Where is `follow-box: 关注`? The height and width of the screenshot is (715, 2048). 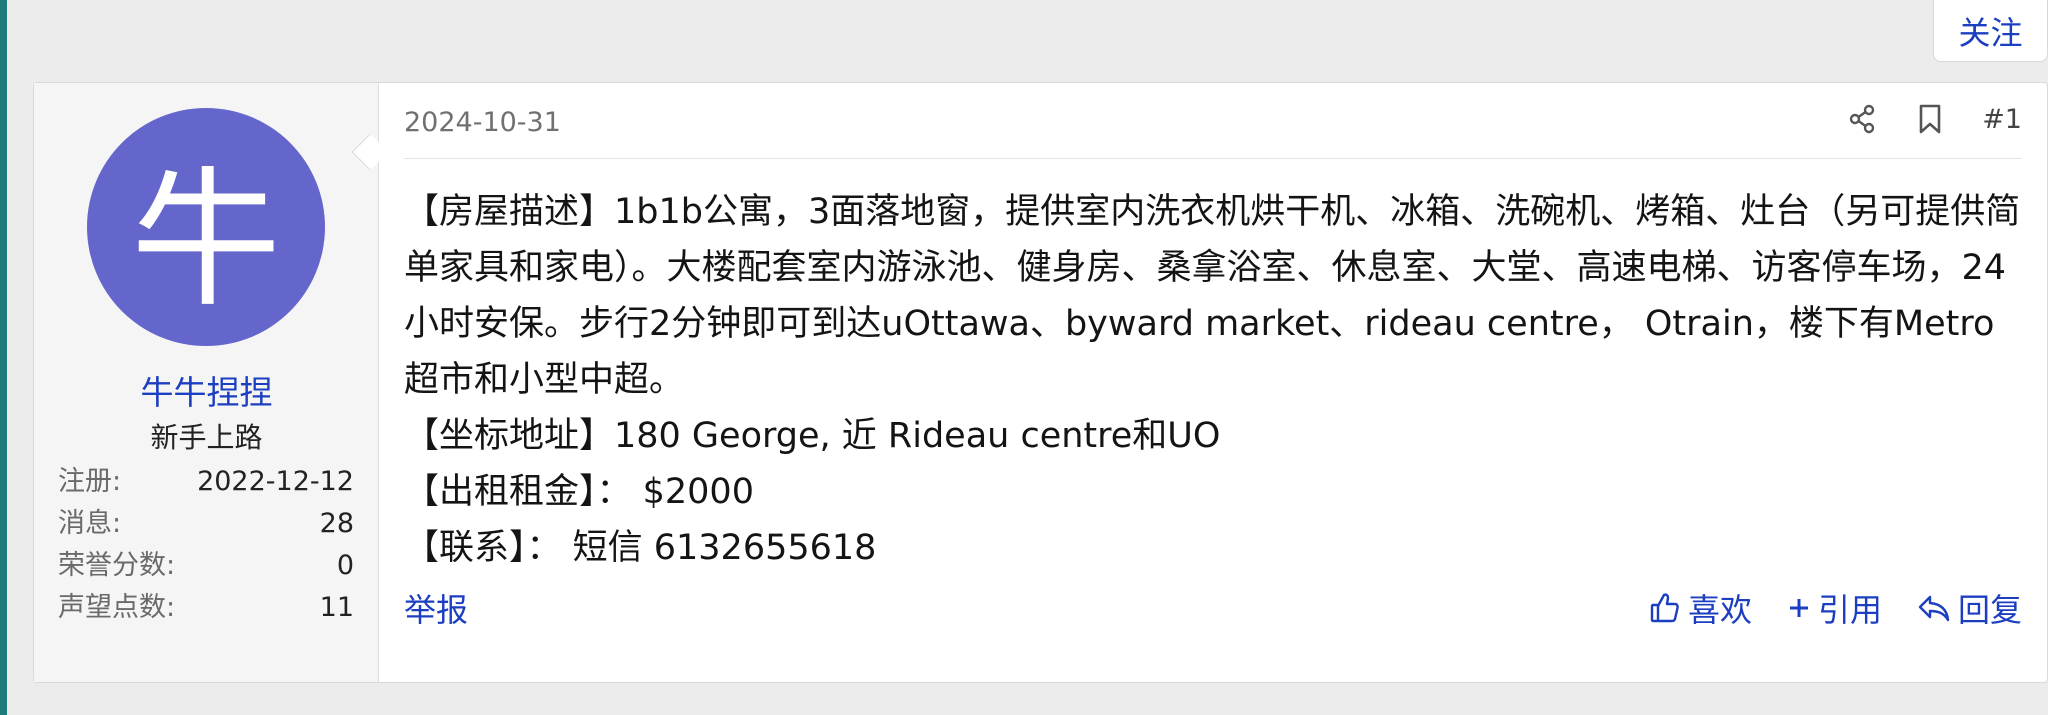
follow-box: 关注 is located at coordinates (1990, 31).